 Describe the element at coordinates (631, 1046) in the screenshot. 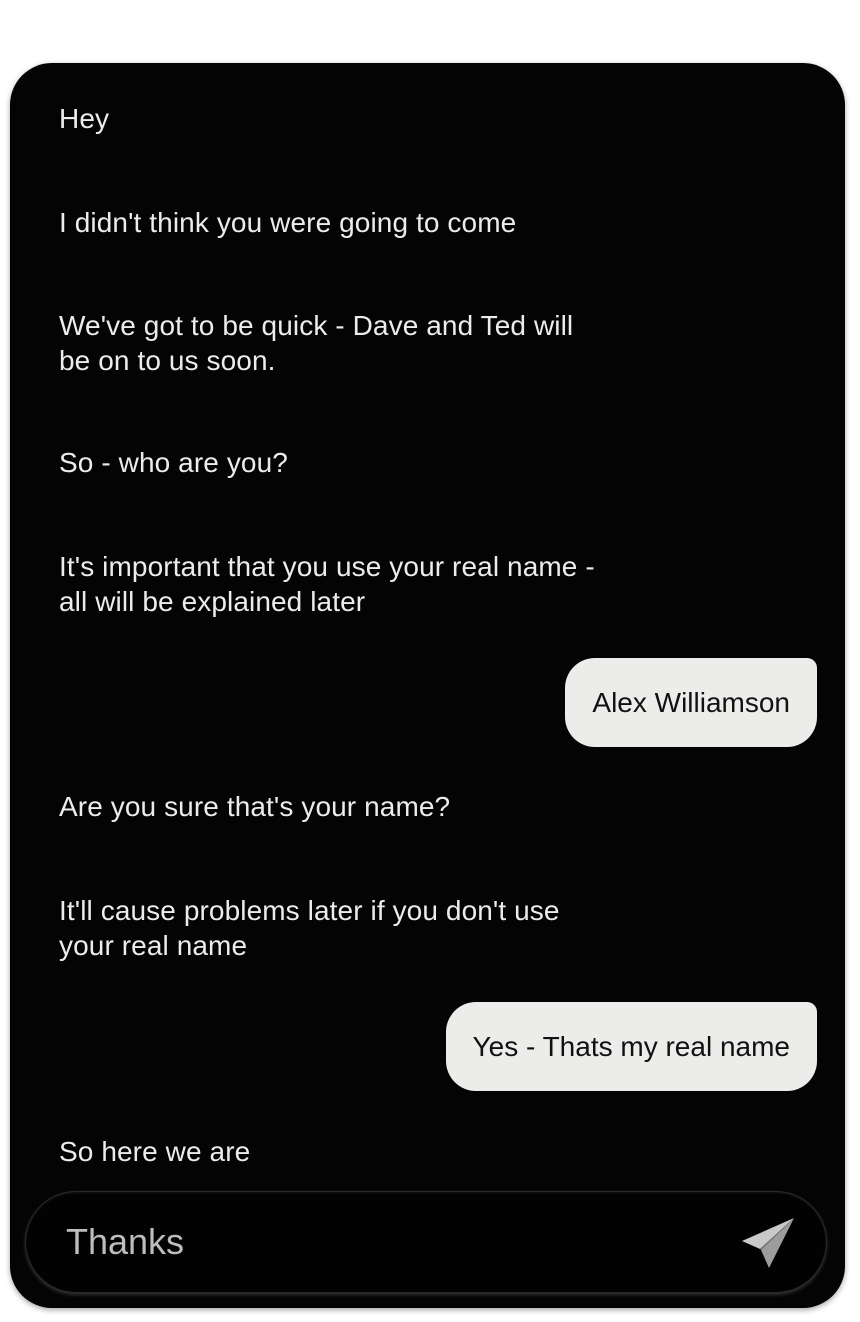

I see `message-outgoing-bubble: Yes - Thats my real name` at that location.